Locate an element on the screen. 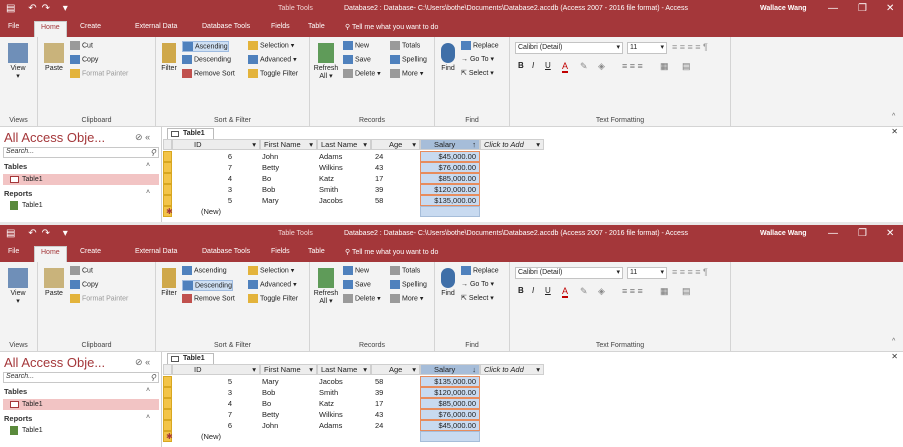  cell-salary-new is located at coordinates (450, 436).